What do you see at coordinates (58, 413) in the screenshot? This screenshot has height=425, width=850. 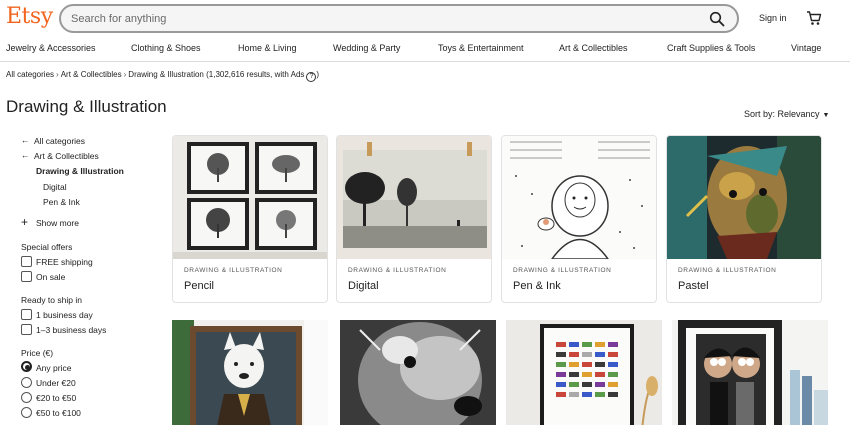 I see `price-50-100-label: €50 to €100` at bounding box center [58, 413].